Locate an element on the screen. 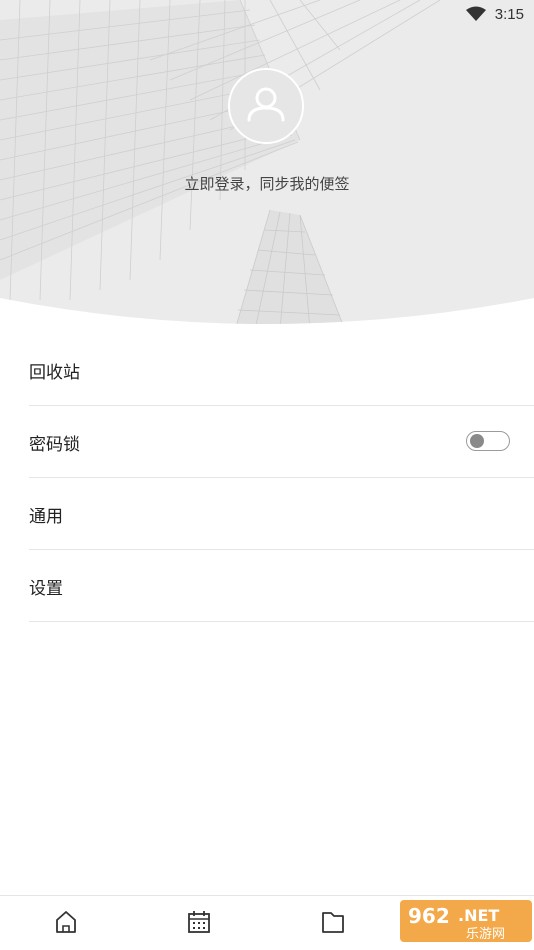 This screenshot has width=534, height=950. user-avatar-icon is located at coordinates (266, 106).